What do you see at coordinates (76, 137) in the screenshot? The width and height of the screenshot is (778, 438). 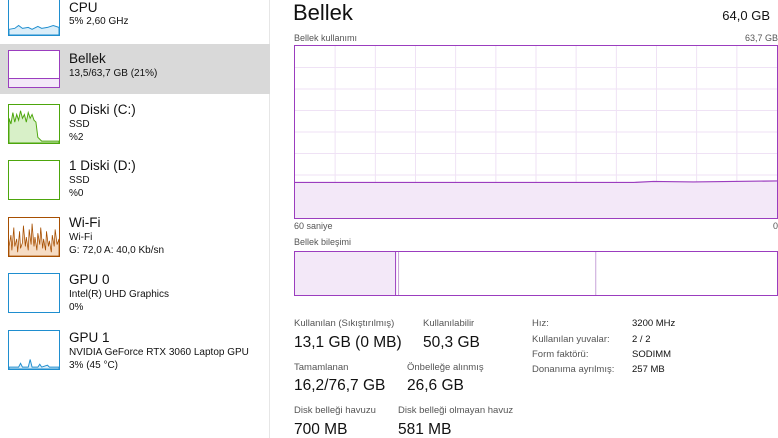 I see `sidebar-item-detail: %2` at bounding box center [76, 137].